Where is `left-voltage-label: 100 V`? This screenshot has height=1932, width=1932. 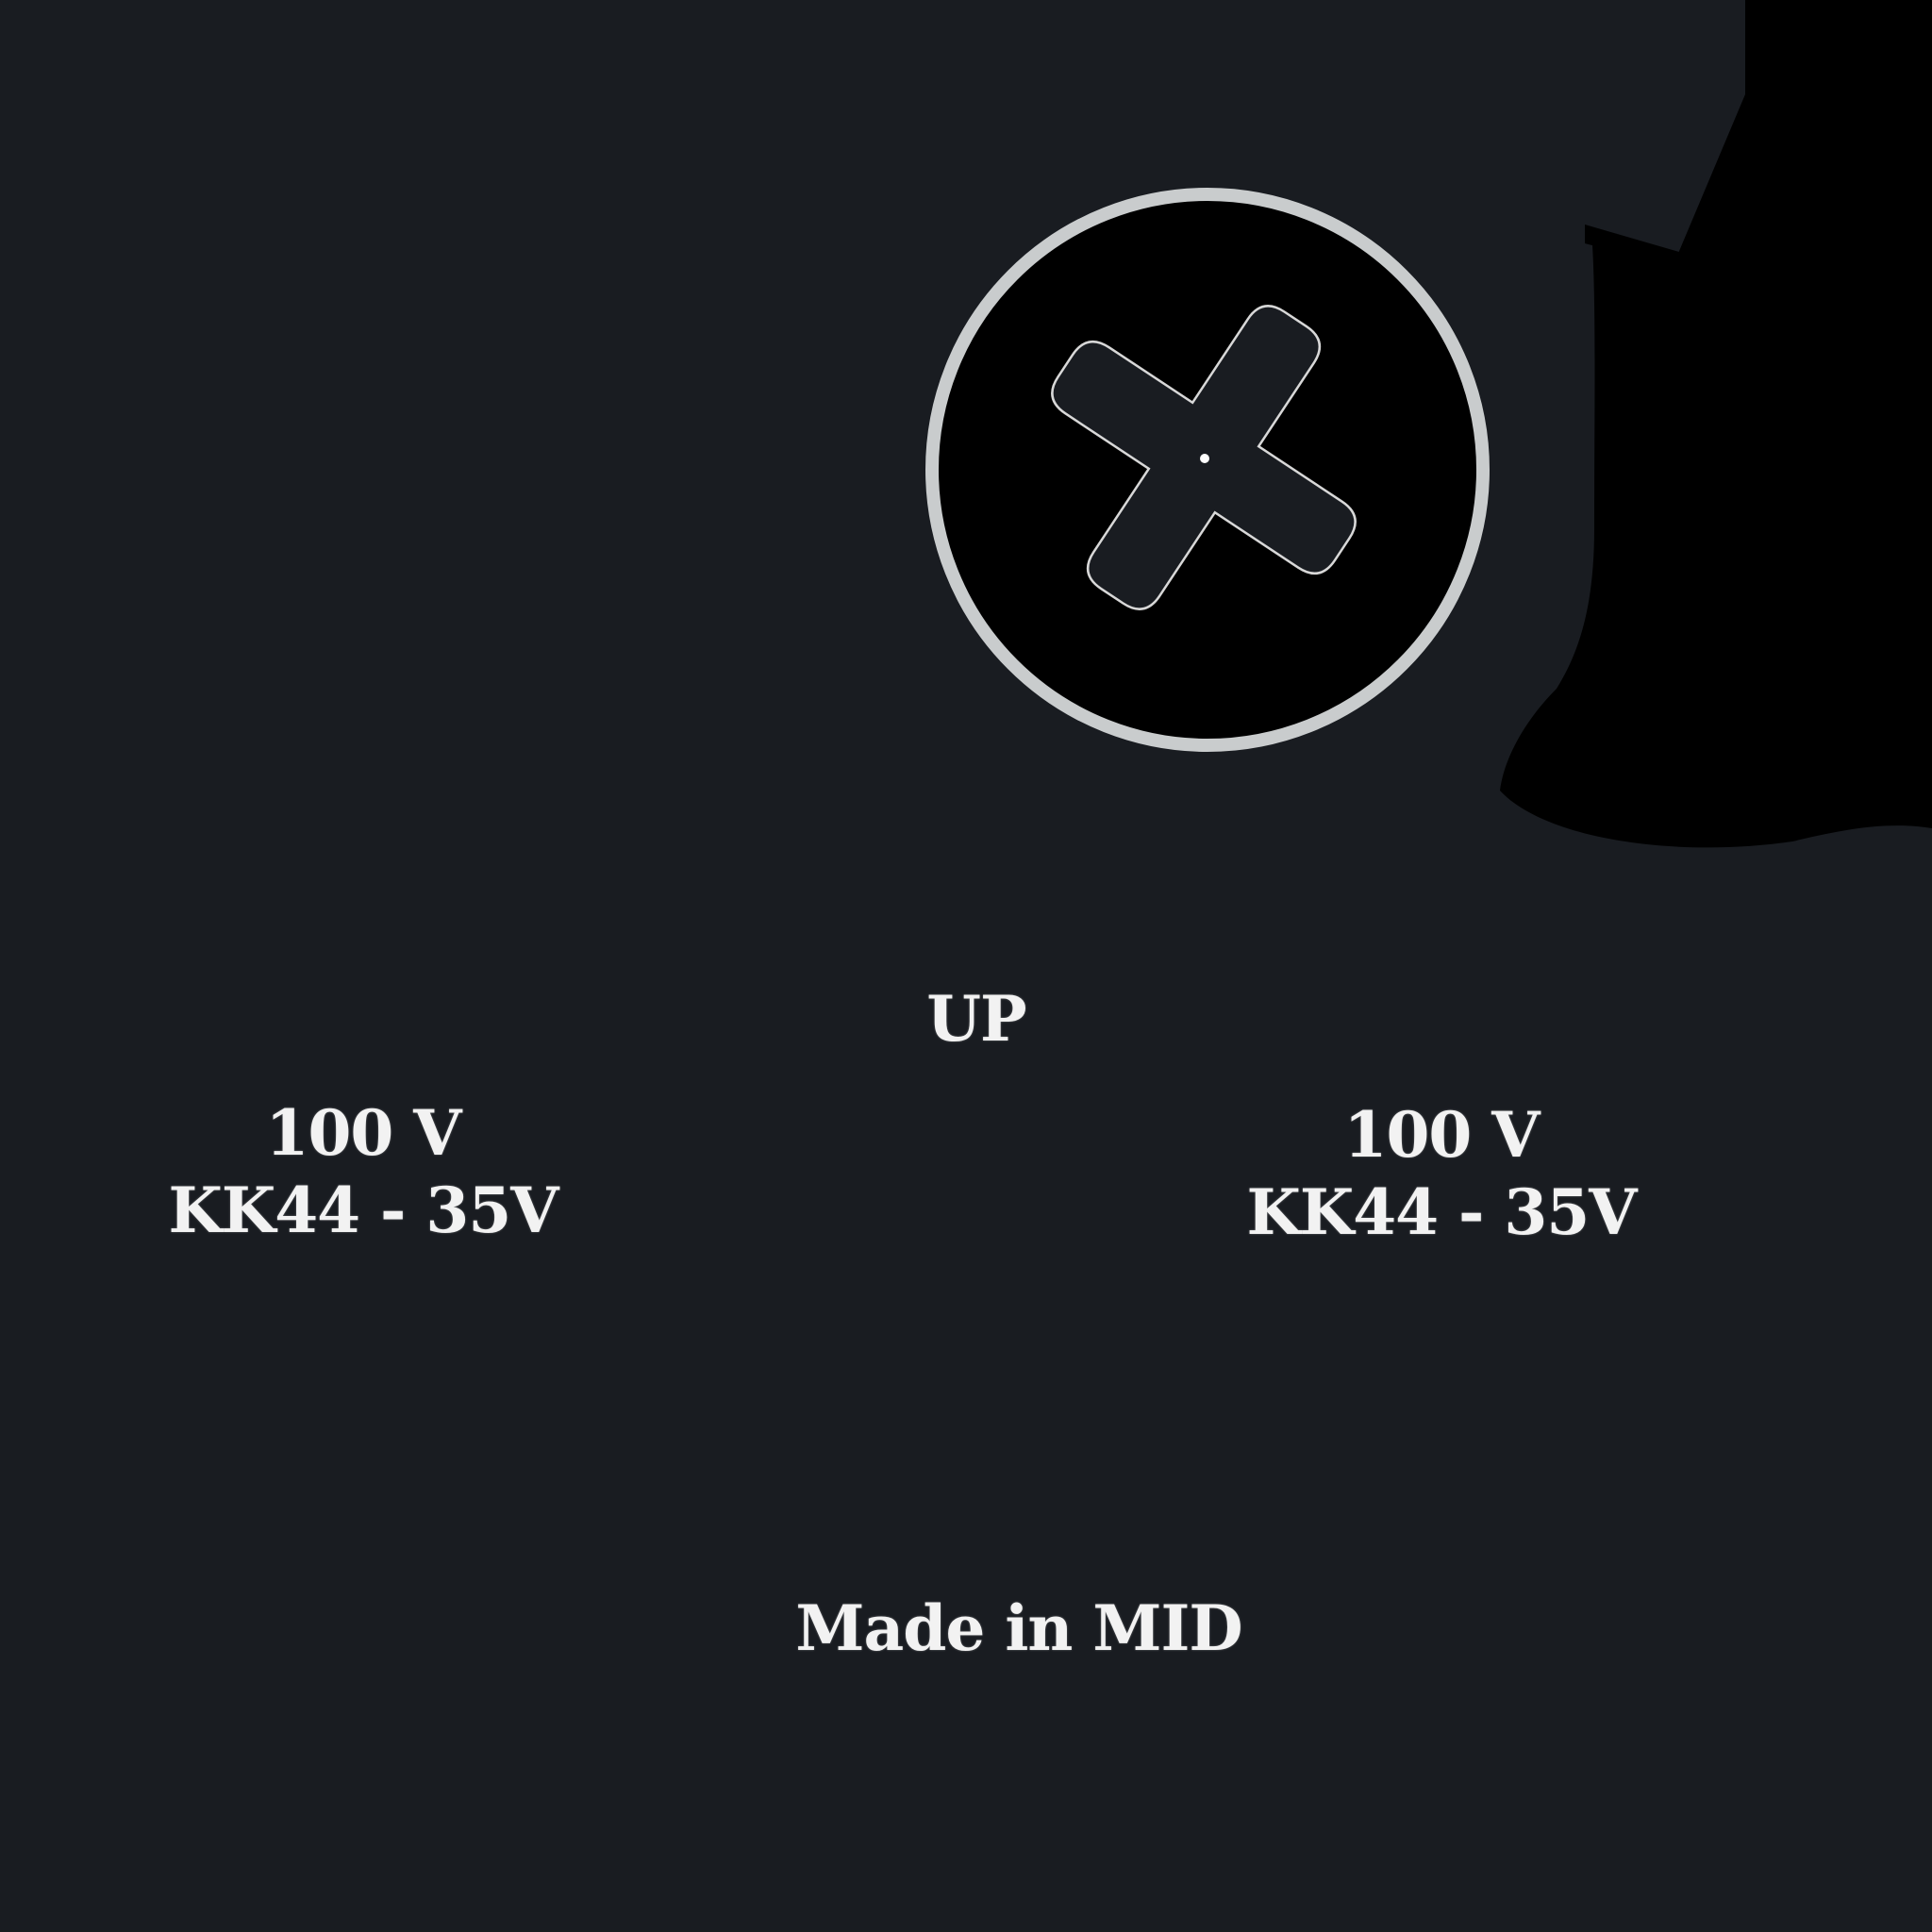 left-voltage-label: 100 V is located at coordinates (364, 1133).